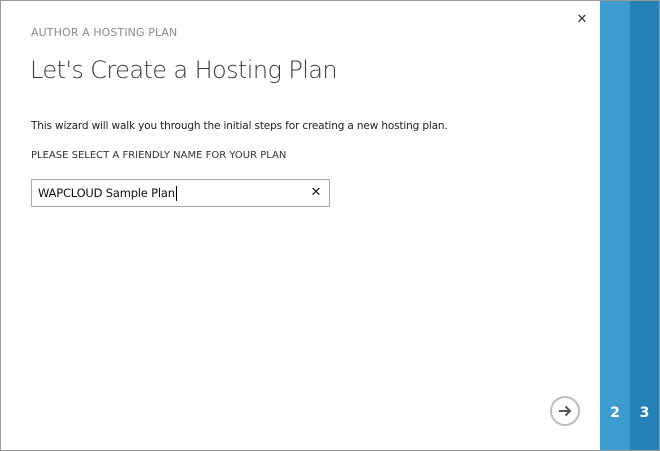 This screenshot has width=660, height=451. What do you see at coordinates (184, 70) in the screenshot?
I see `page-title: Let's Create a Hosting Plan` at bounding box center [184, 70].